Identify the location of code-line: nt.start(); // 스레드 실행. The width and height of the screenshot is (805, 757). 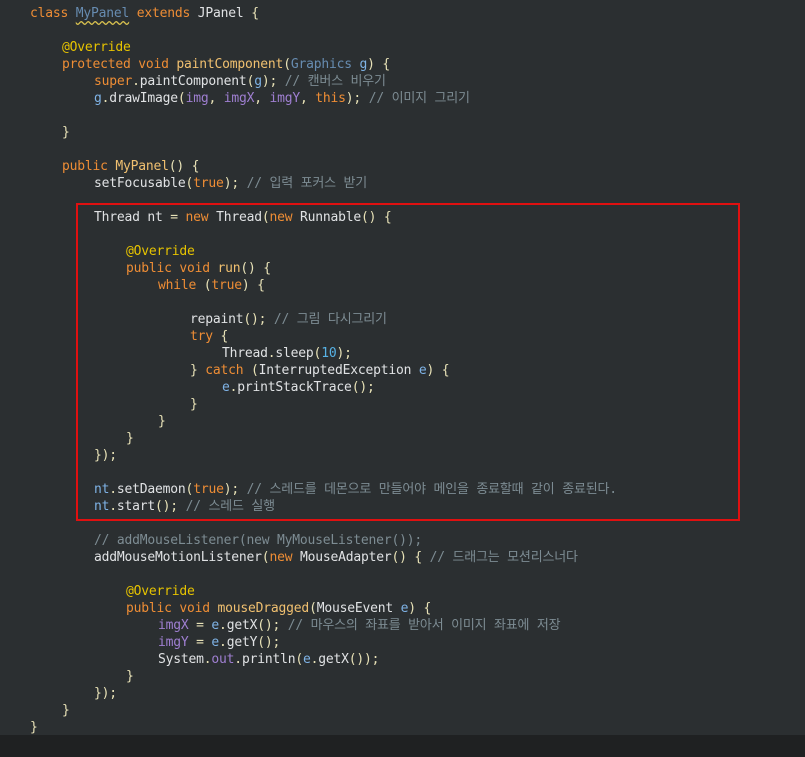
(184, 506).